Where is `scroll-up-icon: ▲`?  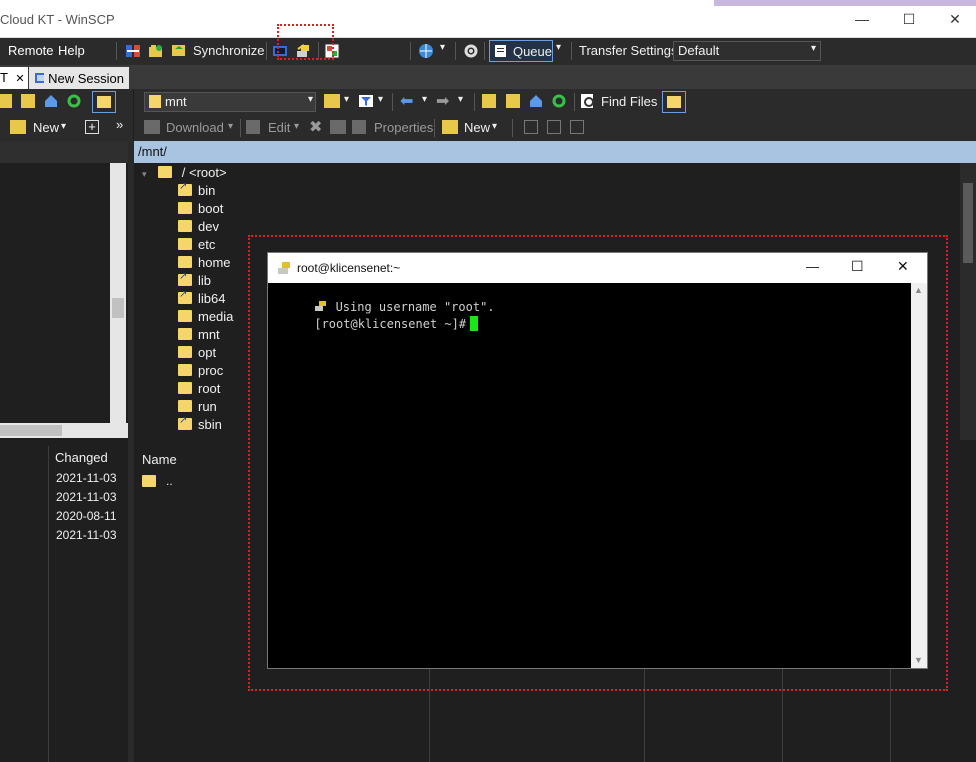
scroll-up-icon: ▲ is located at coordinates (918, 290).